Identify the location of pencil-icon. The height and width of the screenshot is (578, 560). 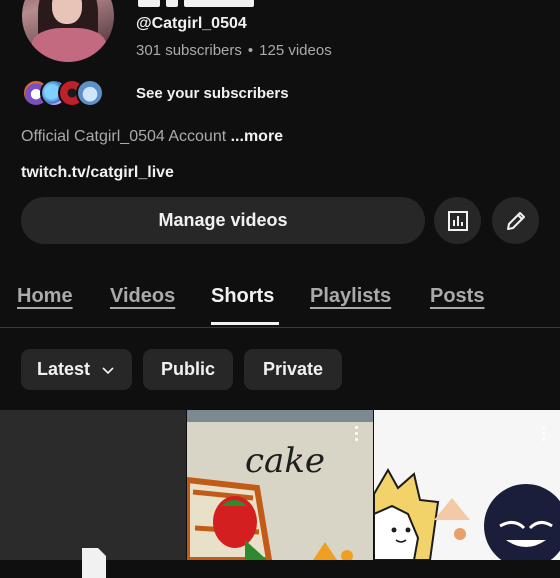
(515, 220).